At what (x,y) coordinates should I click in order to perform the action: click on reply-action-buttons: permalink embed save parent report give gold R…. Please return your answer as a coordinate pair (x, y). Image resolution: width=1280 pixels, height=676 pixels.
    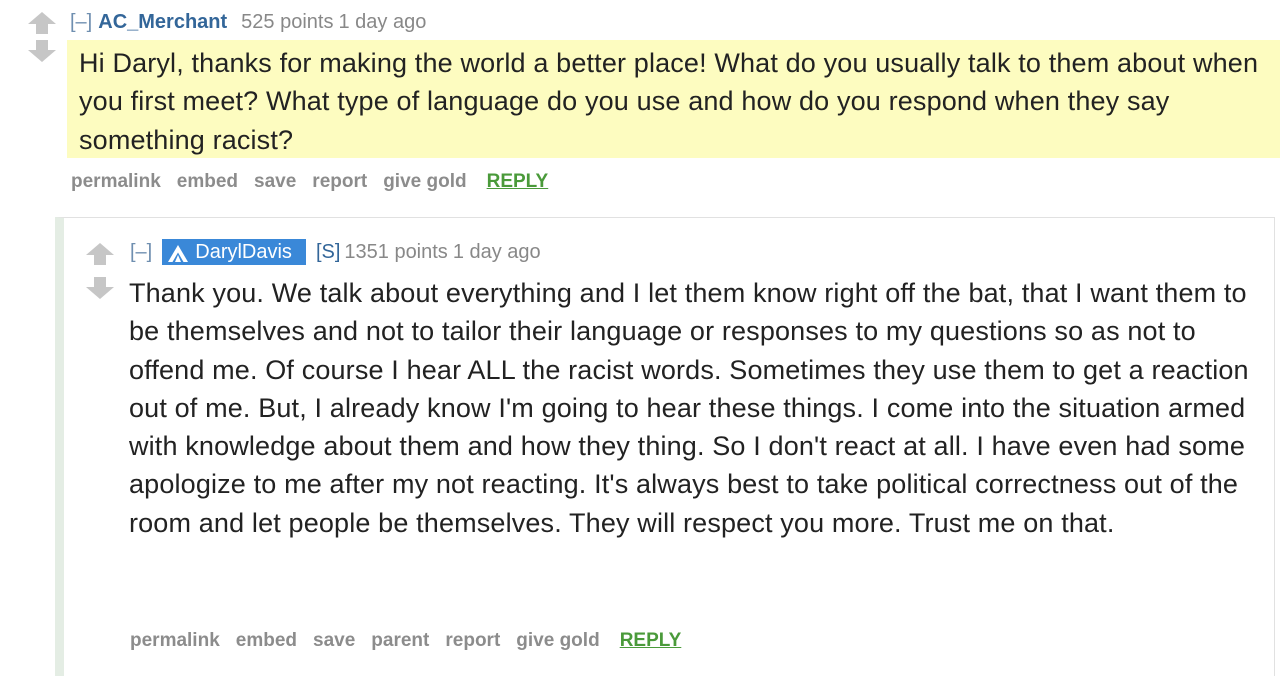
    Looking at the image, I should click on (413, 641).